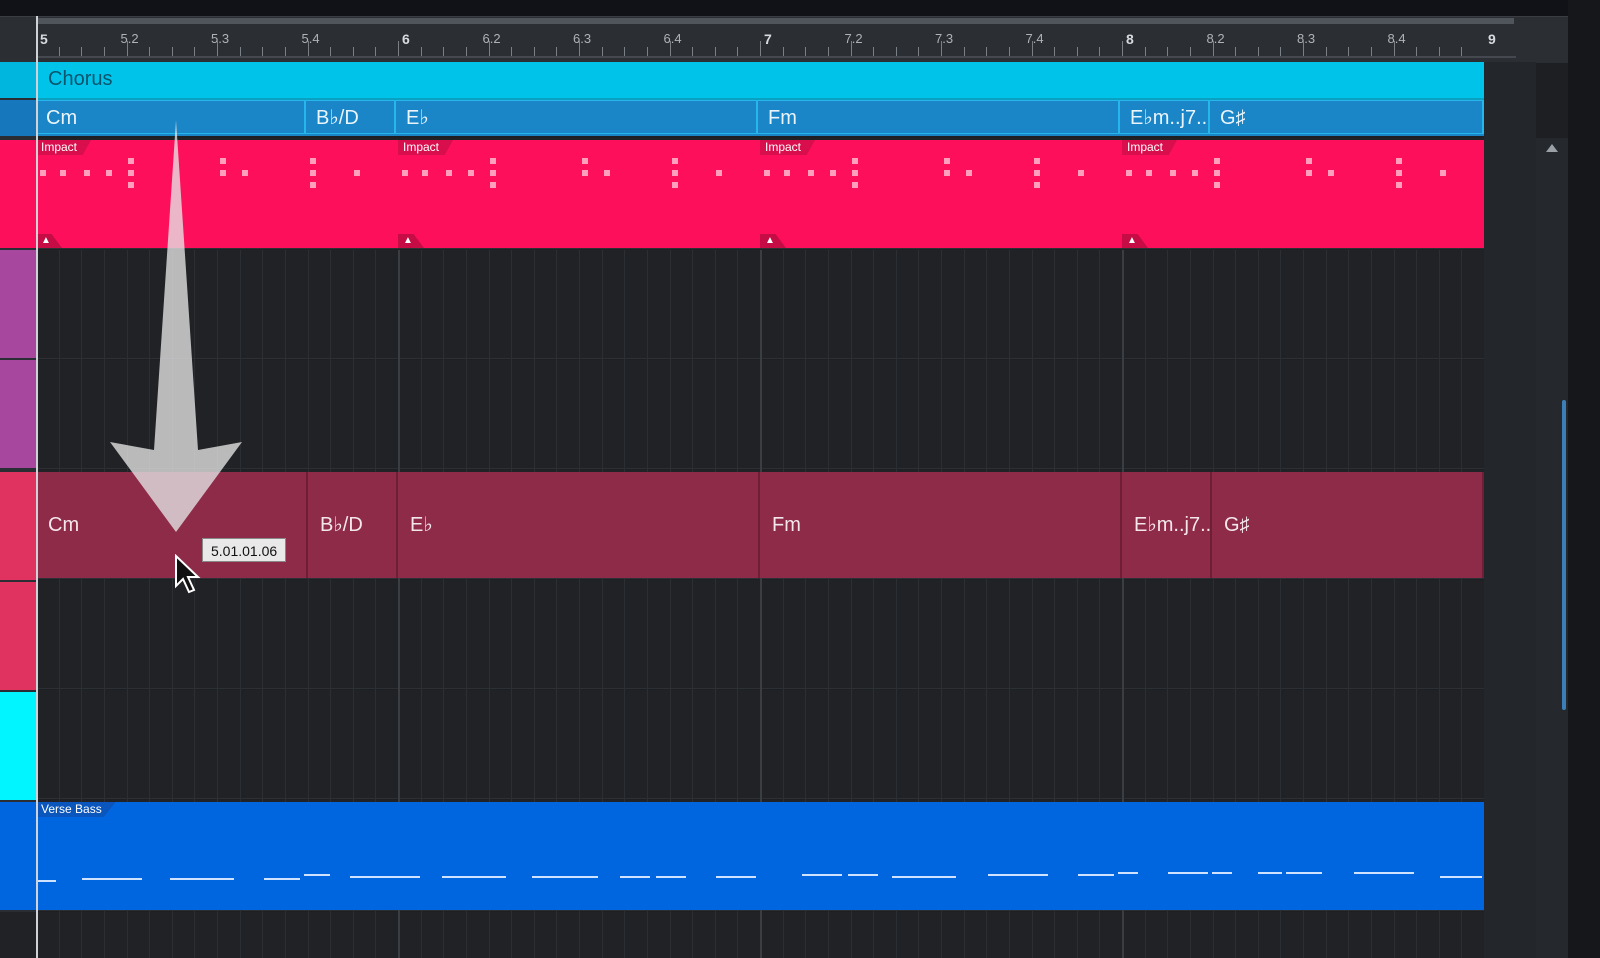 This screenshot has height=958, width=1600. What do you see at coordinates (1167, 525) in the screenshot?
I see `chord-event: E♭m..j7..` at bounding box center [1167, 525].